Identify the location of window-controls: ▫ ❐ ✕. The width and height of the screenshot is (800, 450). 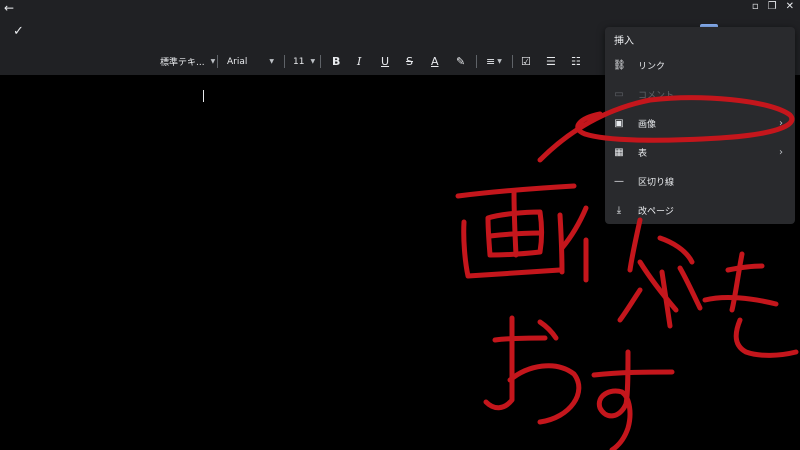
(773, 6).